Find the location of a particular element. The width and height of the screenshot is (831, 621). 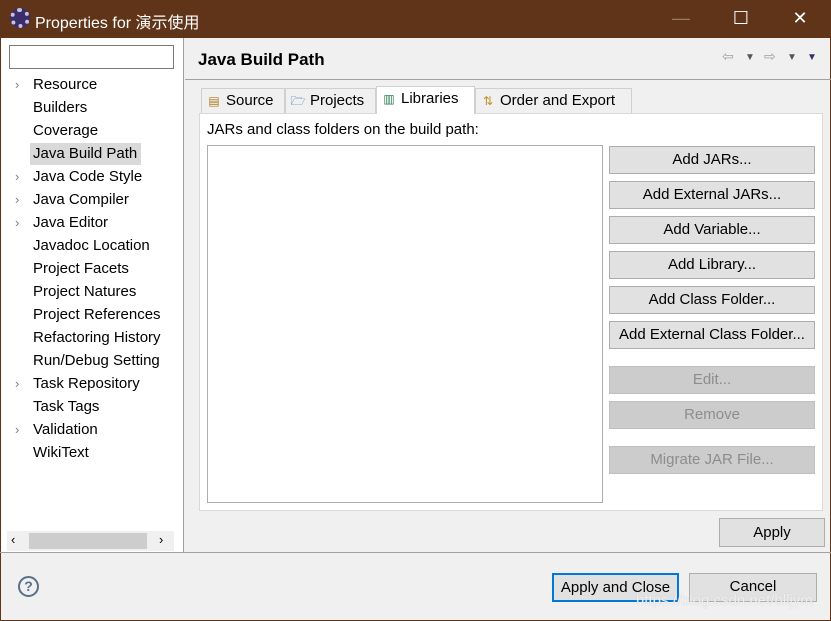

help-icon: ? is located at coordinates (28, 586).